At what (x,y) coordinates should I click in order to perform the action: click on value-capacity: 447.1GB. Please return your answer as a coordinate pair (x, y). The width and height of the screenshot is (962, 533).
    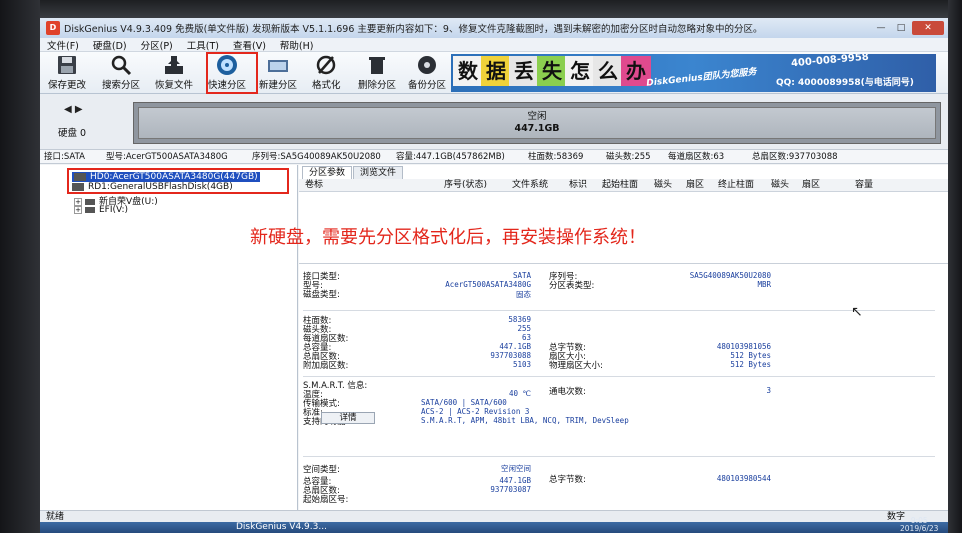
    Looking at the image, I should click on (515, 346).